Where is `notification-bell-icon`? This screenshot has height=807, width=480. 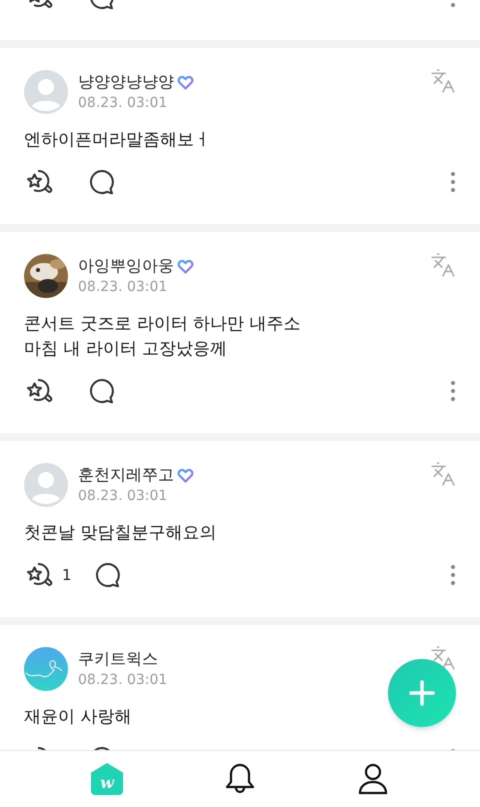
notification-bell-icon is located at coordinates (240, 779).